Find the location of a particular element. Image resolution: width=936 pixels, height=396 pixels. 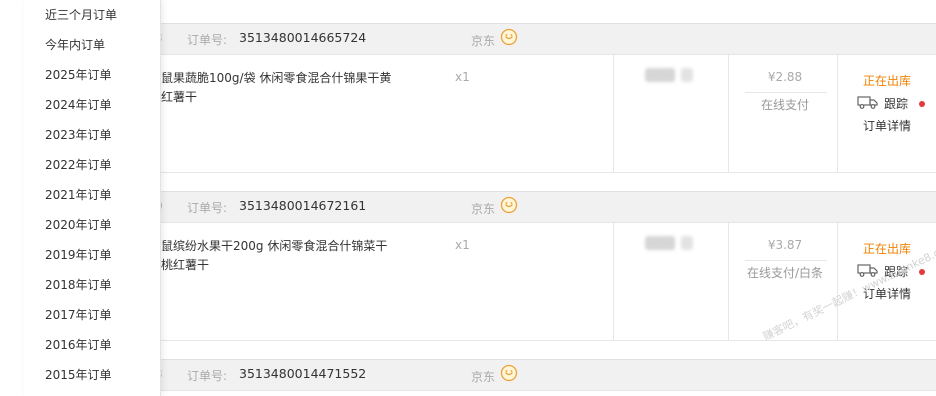

dropdown-item-2017: 2017年订单 is located at coordinates (100, 315).